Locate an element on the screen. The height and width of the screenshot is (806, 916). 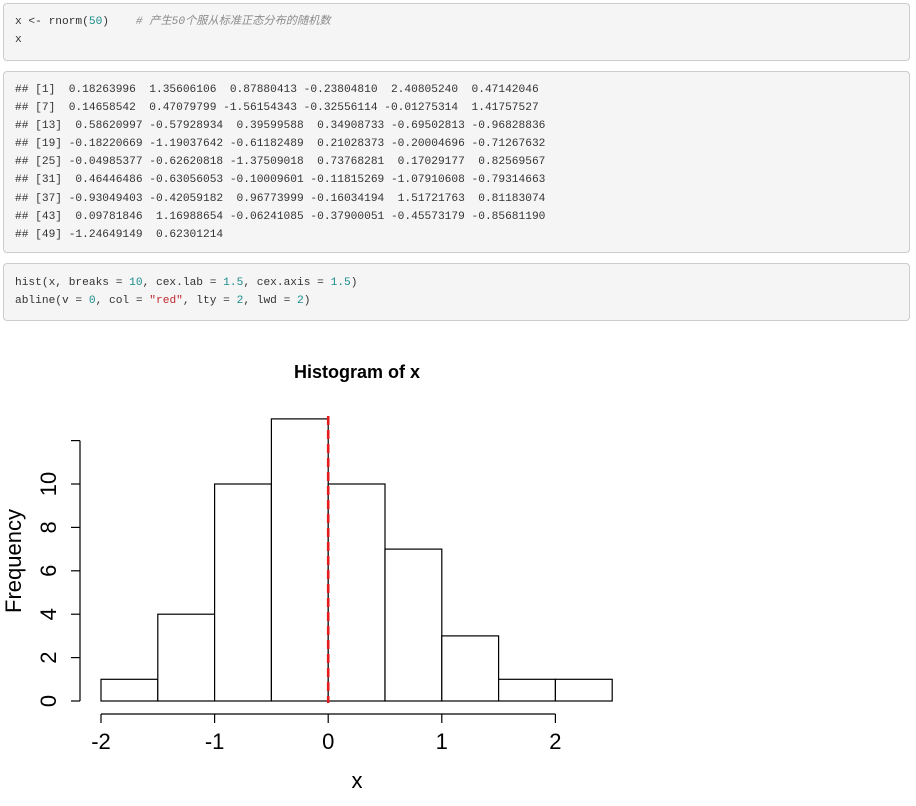
code-text: x <- rnorm( is located at coordinates (52, 22).